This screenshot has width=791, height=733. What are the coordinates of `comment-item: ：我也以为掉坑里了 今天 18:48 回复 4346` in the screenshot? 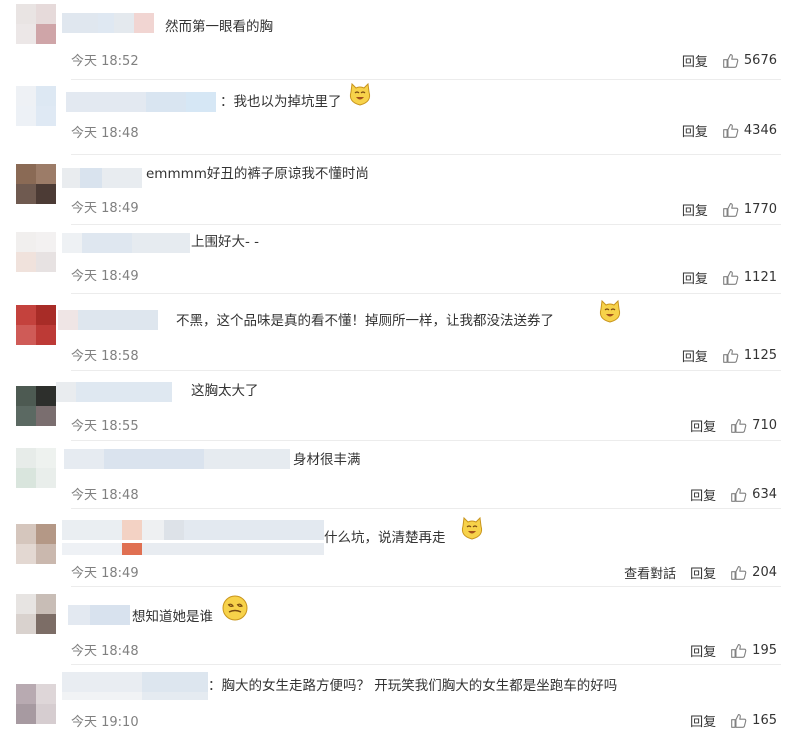 It's located at (395, 117).